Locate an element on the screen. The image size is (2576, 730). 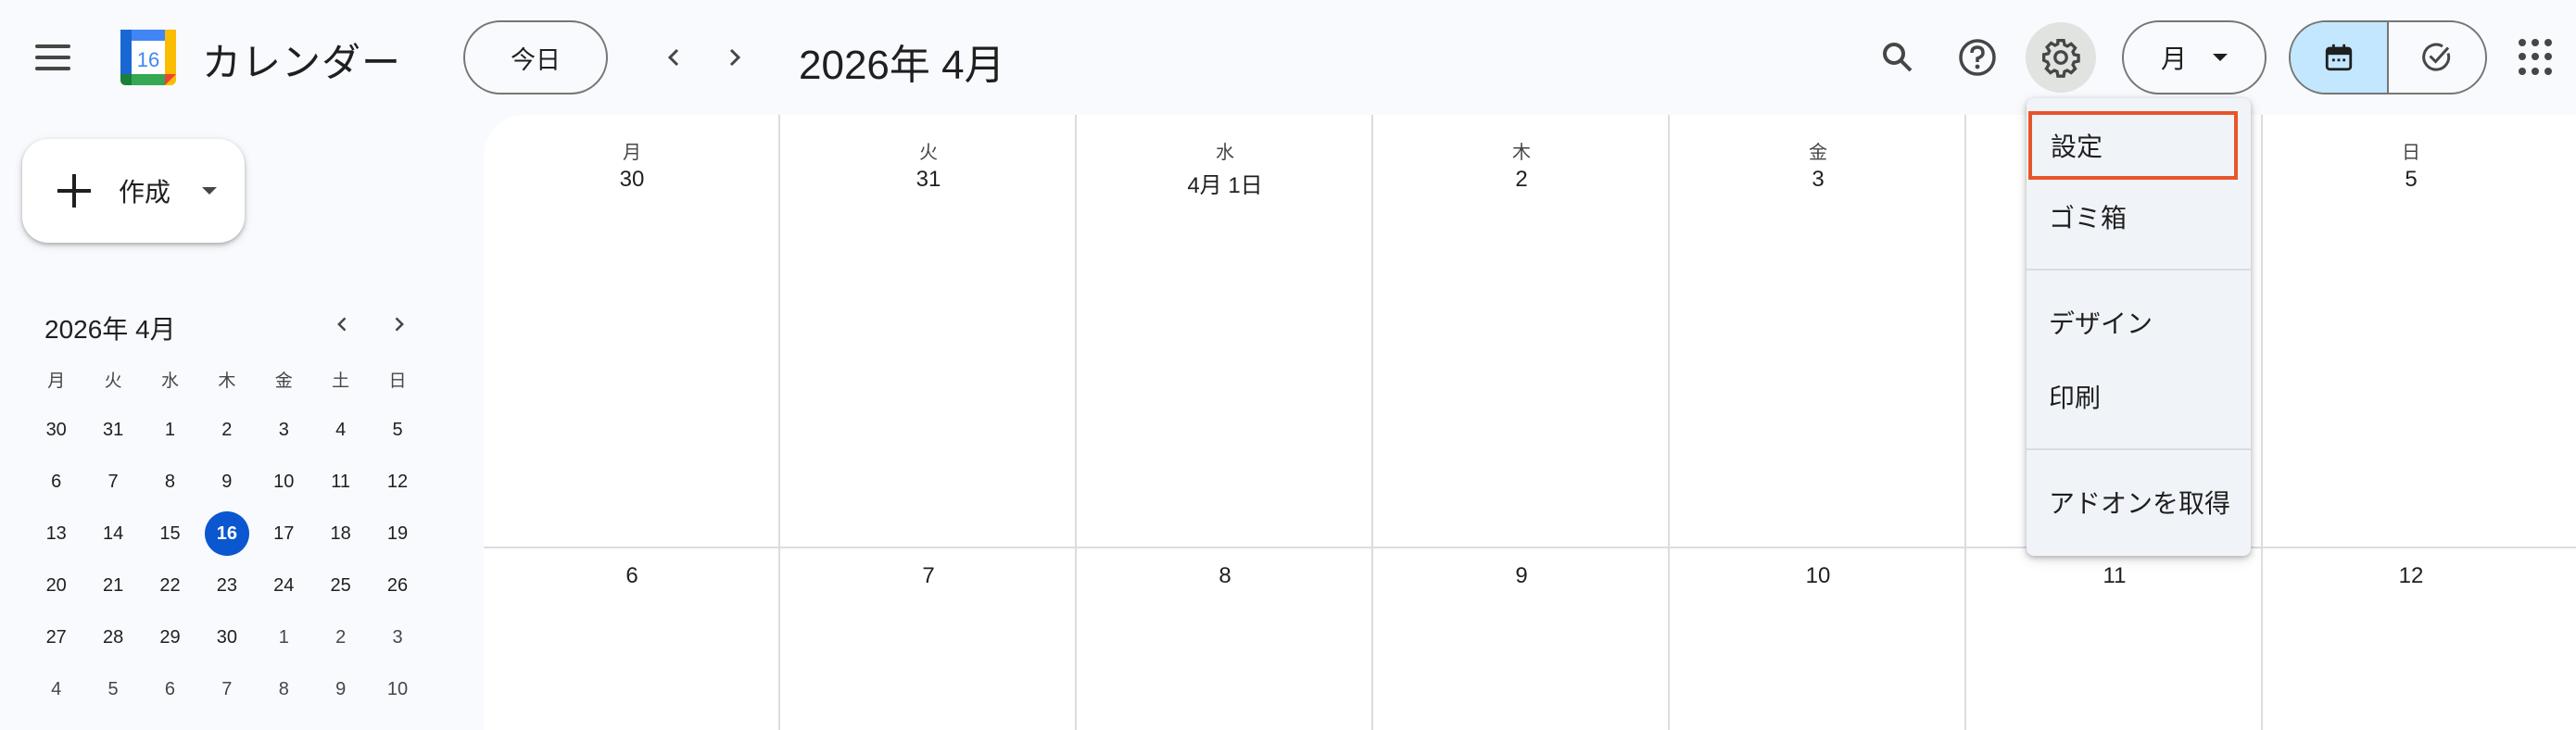
settings-menu-button is located at coordinates (2061, 57).